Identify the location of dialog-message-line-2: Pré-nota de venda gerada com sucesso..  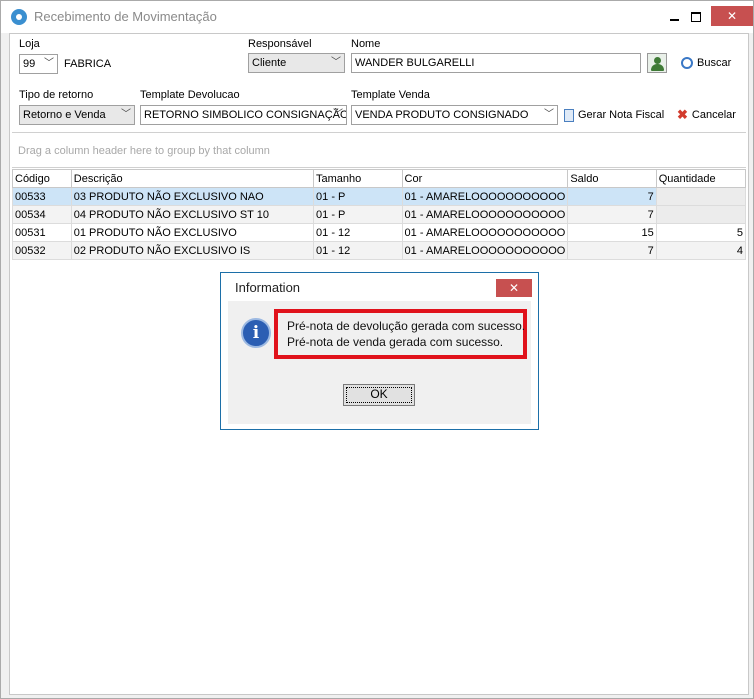
(395, 342).